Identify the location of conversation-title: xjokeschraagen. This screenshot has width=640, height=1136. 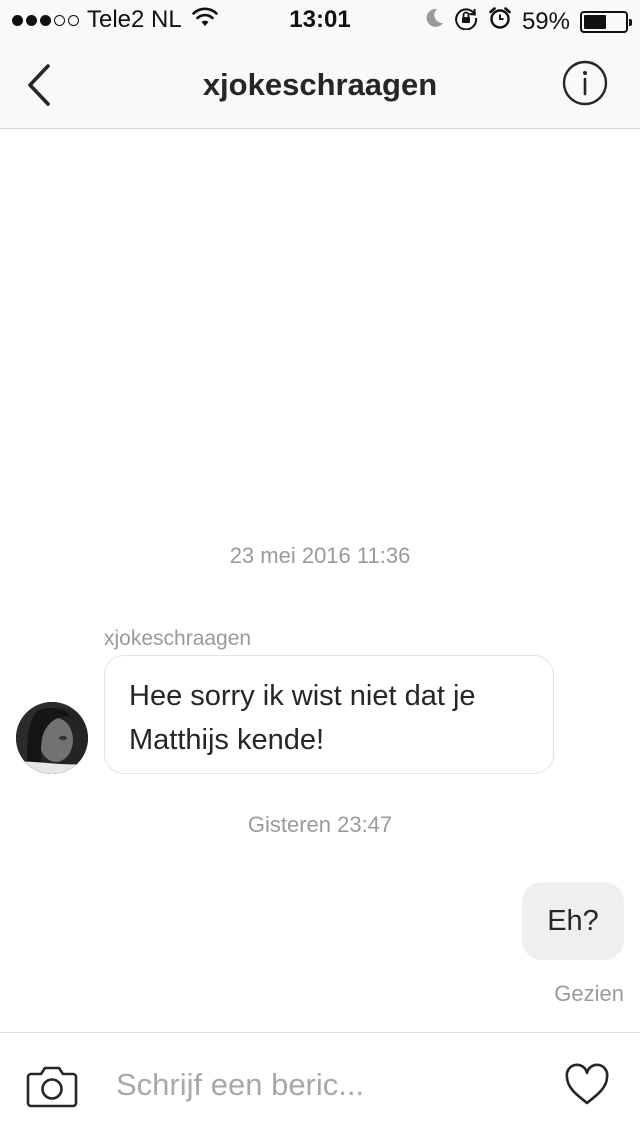
(320, 85).